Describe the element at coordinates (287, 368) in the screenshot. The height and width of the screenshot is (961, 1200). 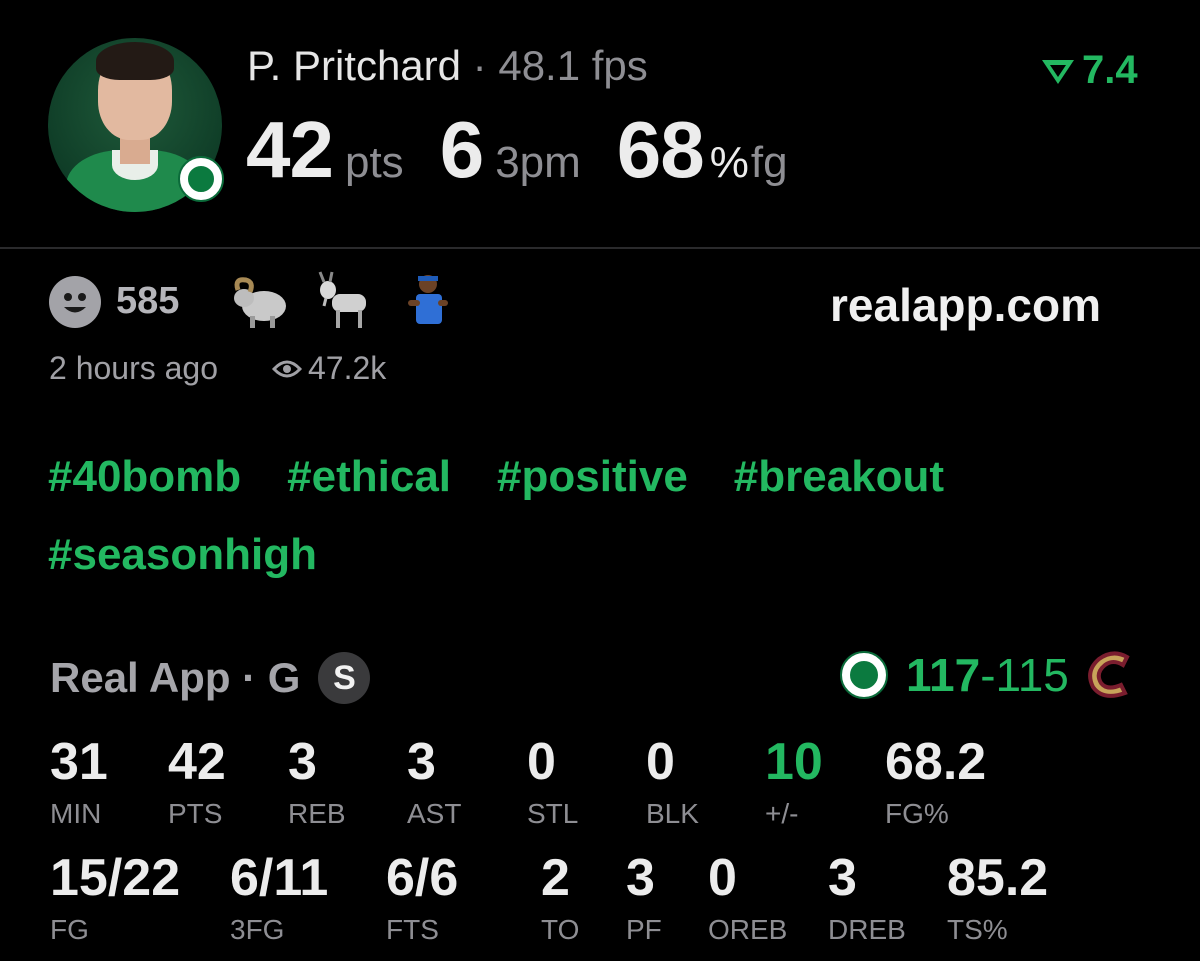
I see `eye-icon` at that location.